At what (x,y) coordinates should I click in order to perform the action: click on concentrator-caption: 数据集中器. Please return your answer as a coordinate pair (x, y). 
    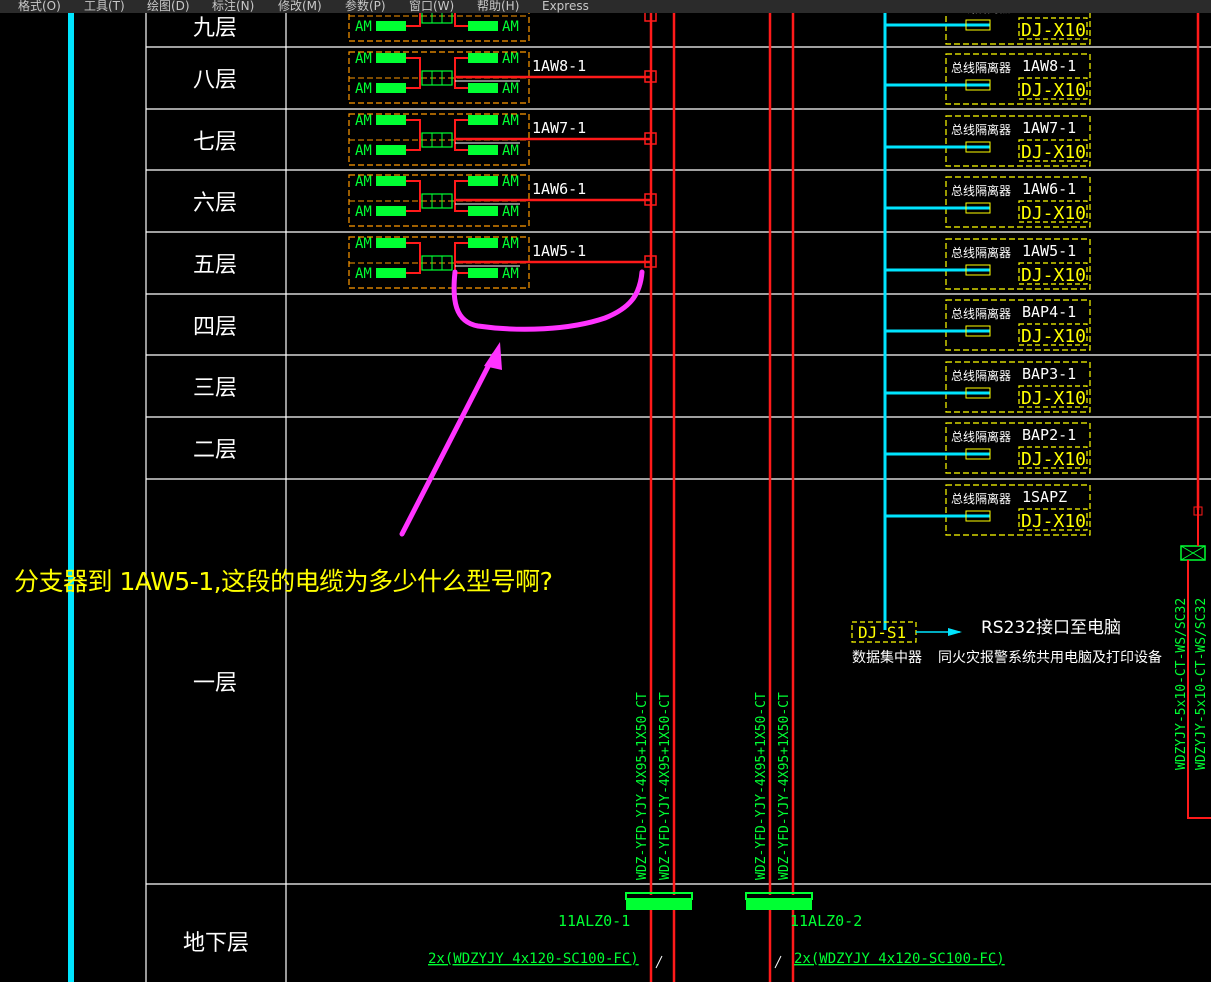
    Looking at the image, I should click on (887, 657).